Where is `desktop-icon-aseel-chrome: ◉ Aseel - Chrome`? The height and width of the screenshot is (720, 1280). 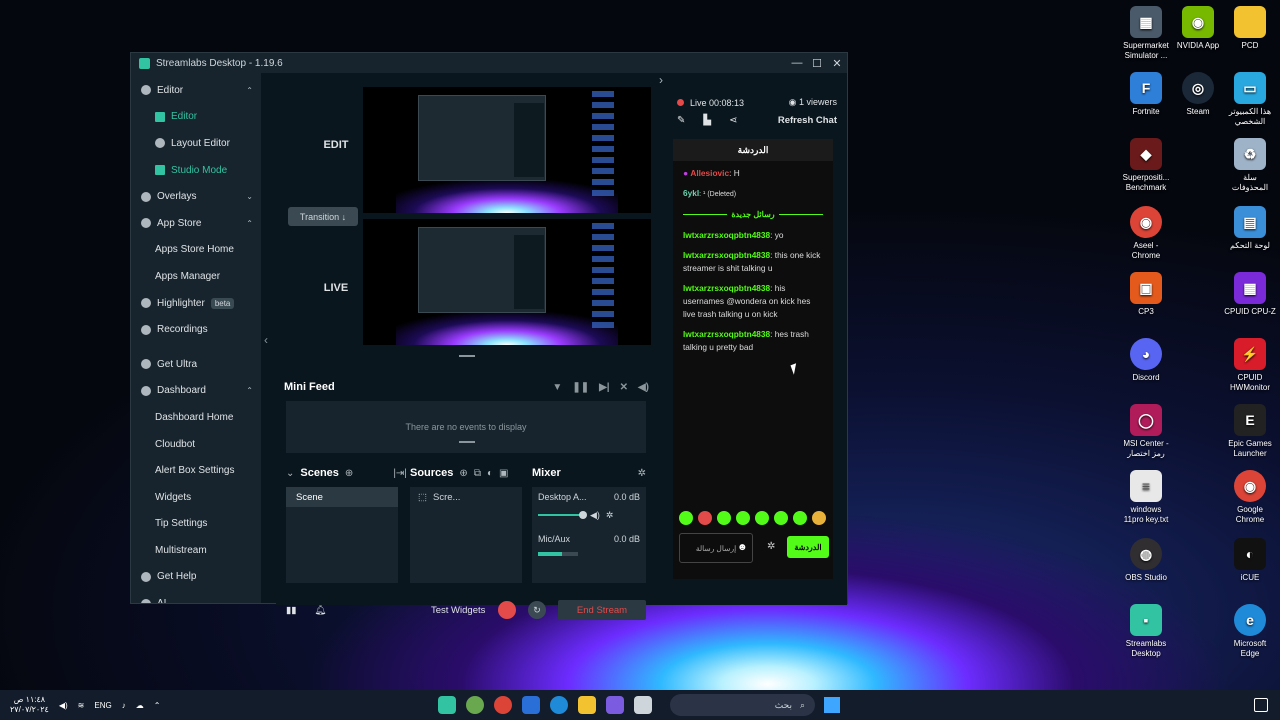
desktop-icon-aseel-chrome: ◉ Aseel - Chrome is located at coordinates (1146, 233).